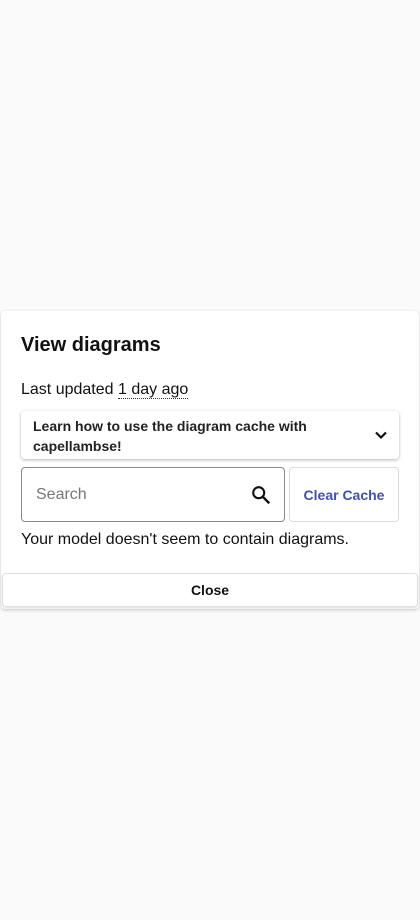 The image size is (420, 920). I want to click on last-updated-label: Last updated, so click(67, 389).